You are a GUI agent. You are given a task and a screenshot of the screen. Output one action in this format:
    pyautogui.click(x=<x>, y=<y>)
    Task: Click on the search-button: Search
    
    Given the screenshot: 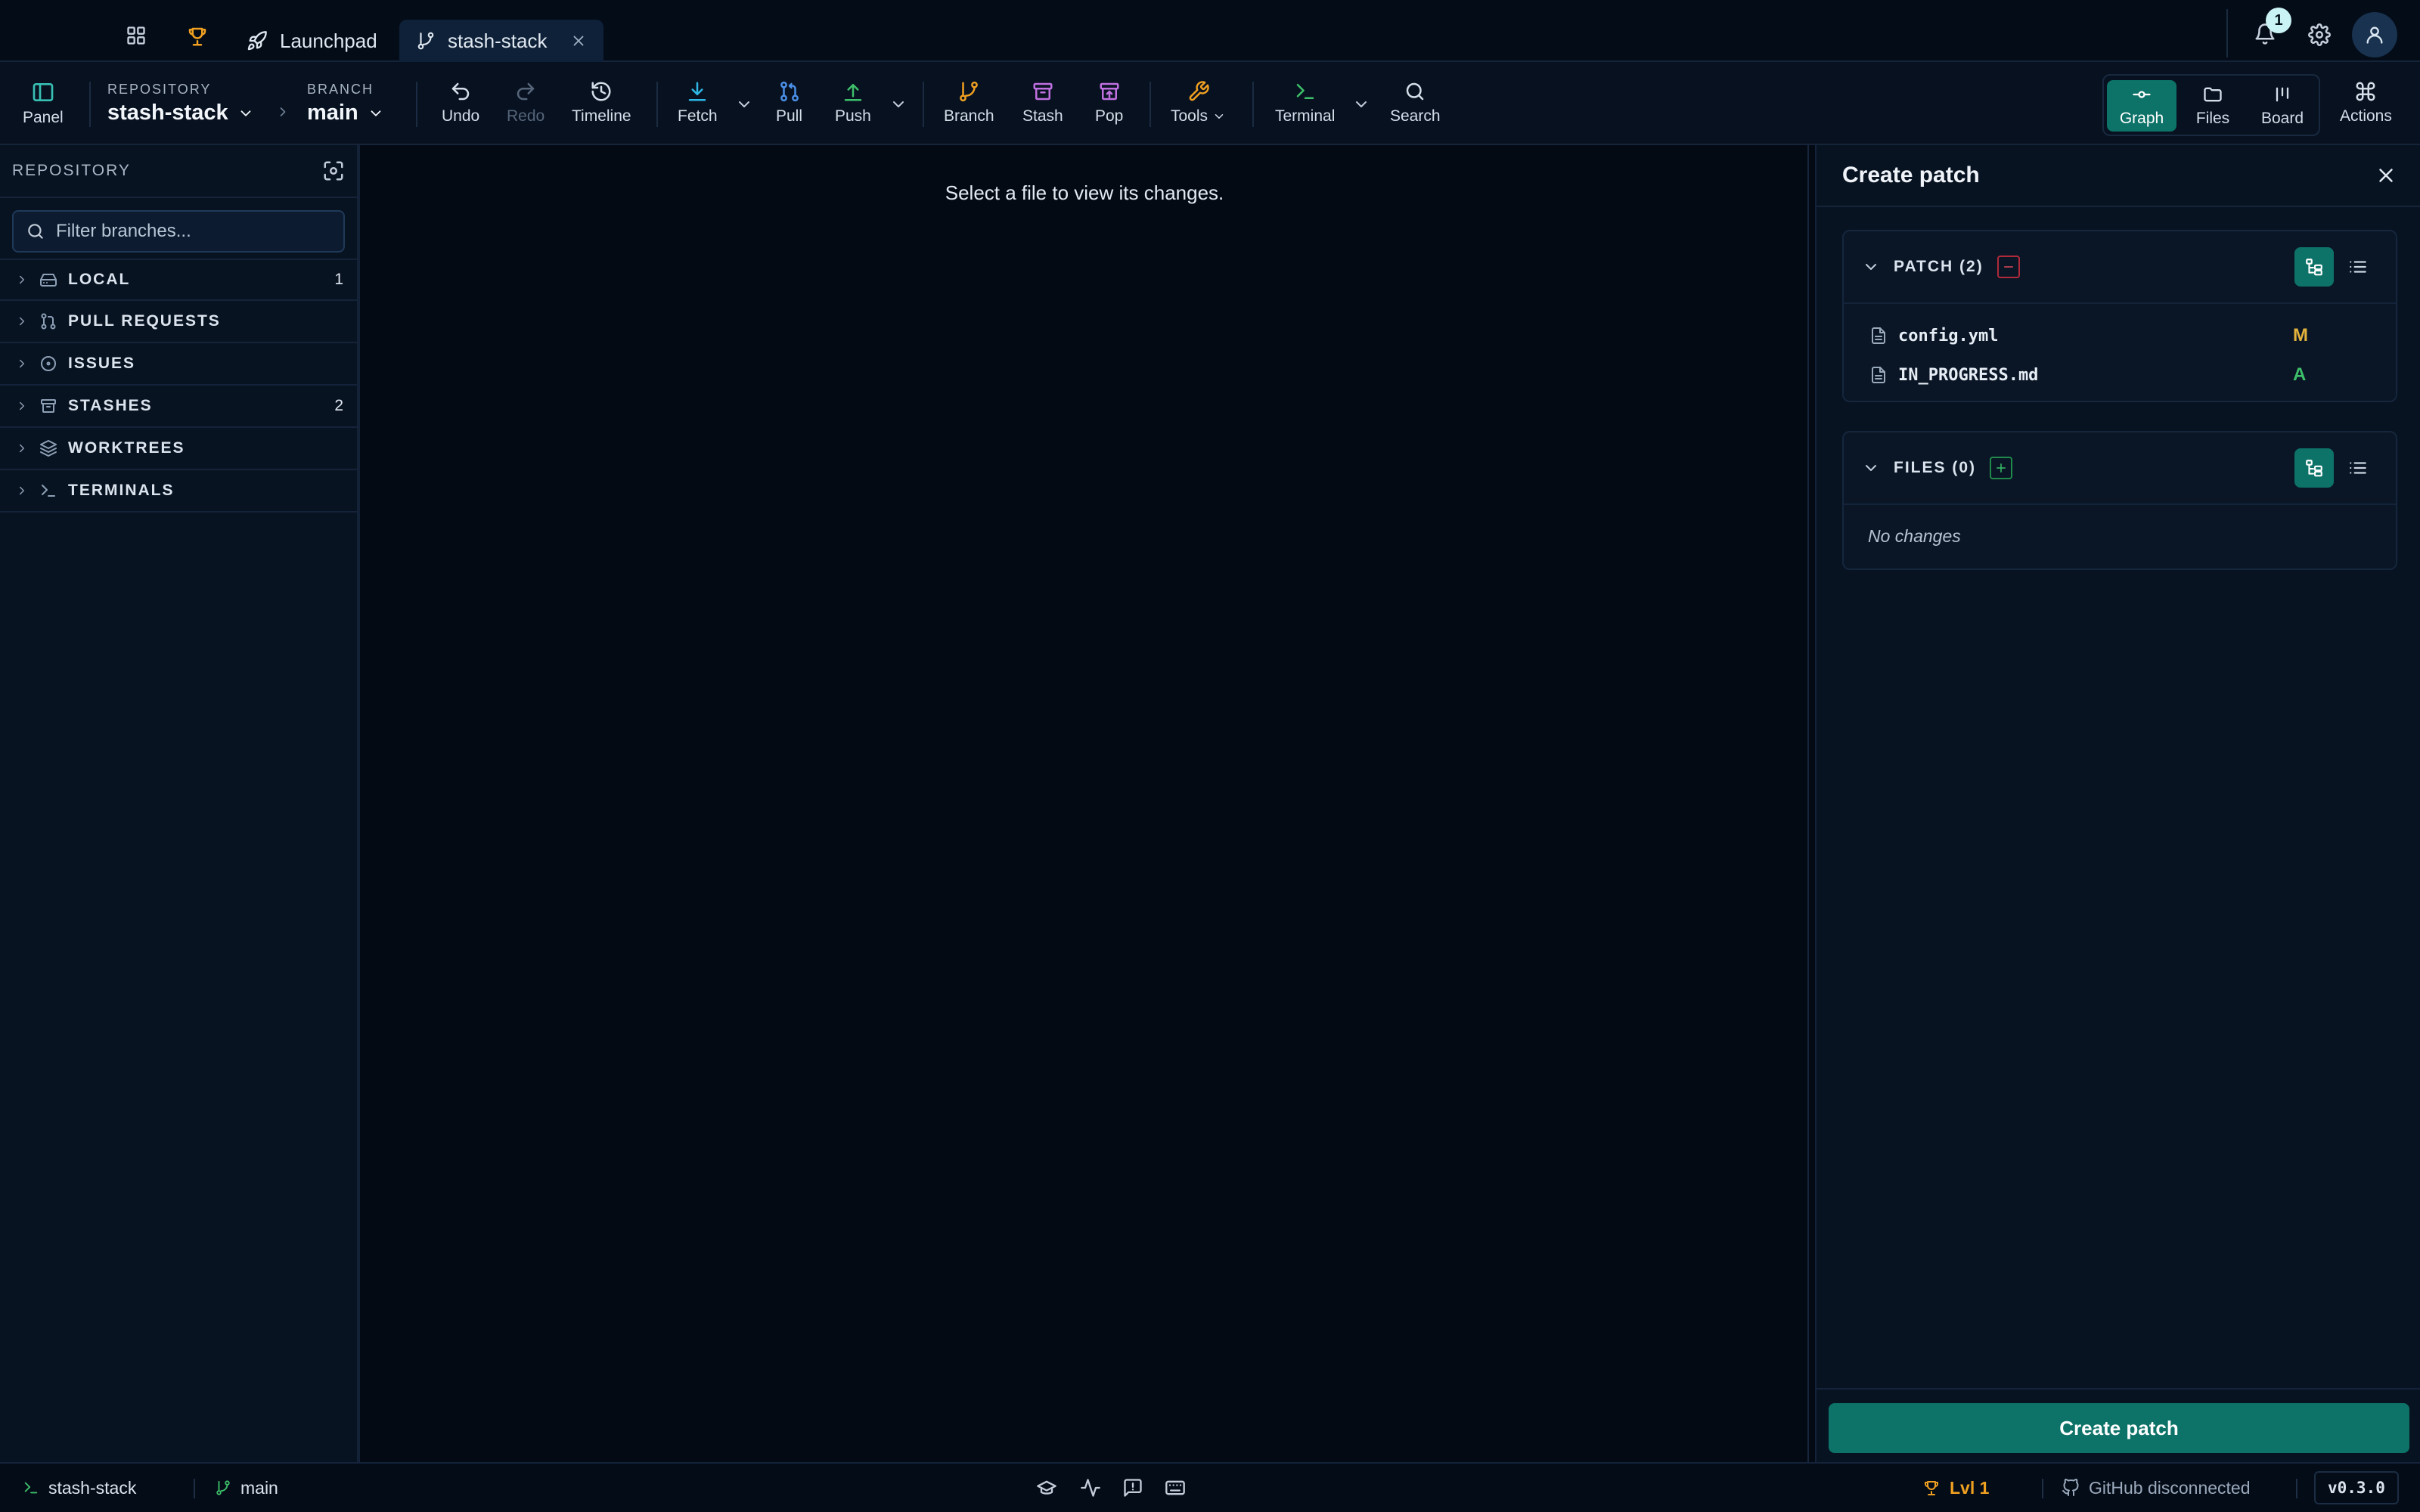 What is the action you would take?
    pyautogui.click(x=1415, y=102)
    